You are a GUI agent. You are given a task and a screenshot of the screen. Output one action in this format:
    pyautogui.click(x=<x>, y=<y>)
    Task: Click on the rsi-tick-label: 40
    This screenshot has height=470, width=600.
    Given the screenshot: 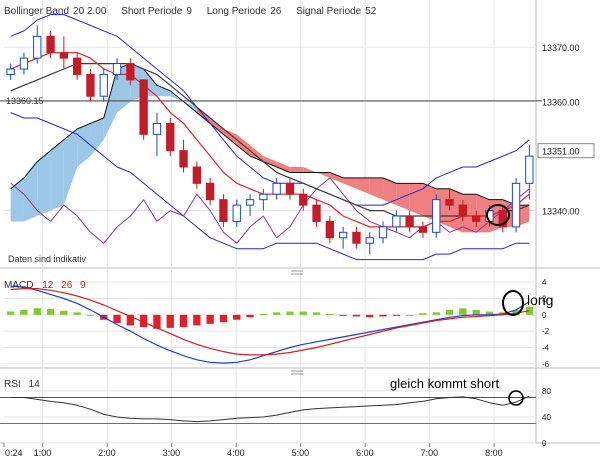 What is the action you would take?
    pyautogui.click(x=546, y=417)
    